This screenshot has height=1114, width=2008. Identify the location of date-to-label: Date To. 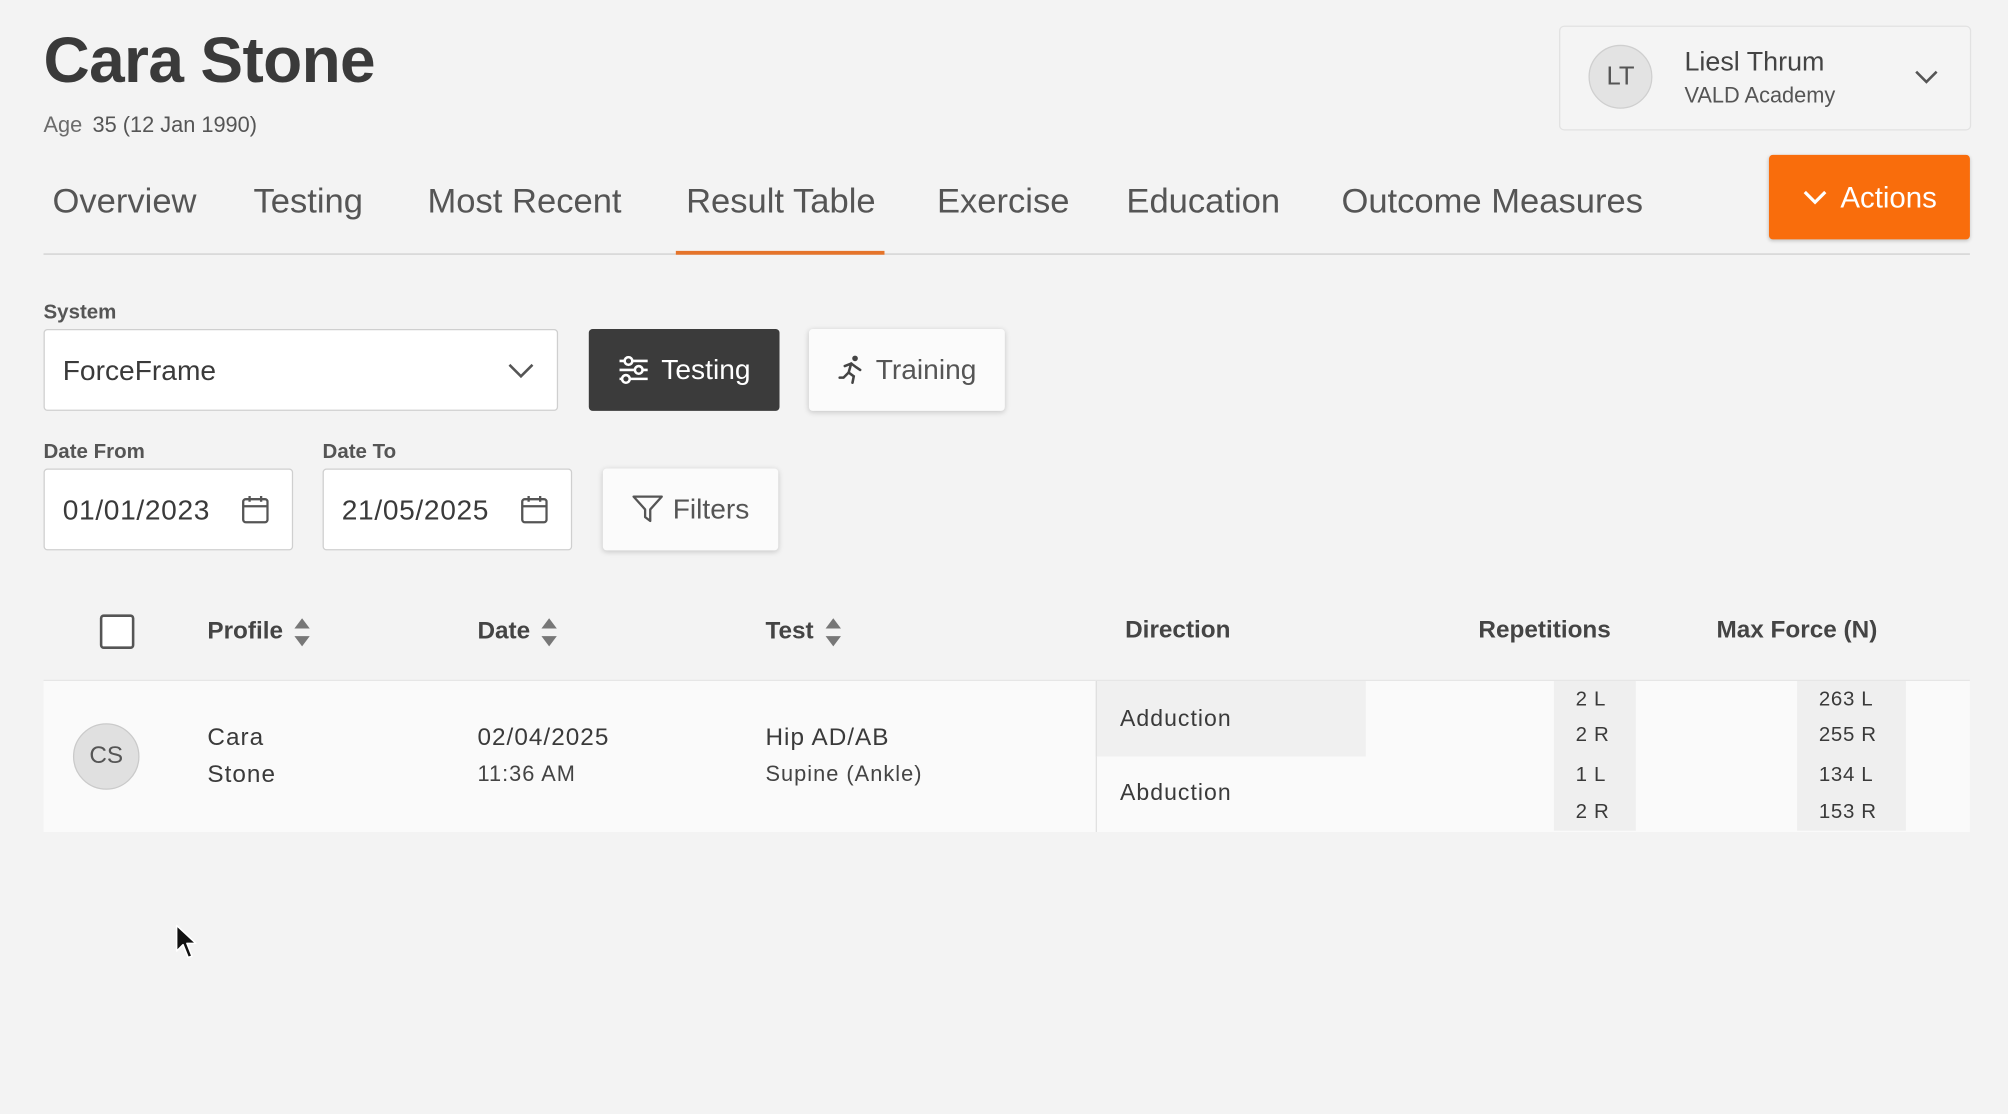
(359, 452).